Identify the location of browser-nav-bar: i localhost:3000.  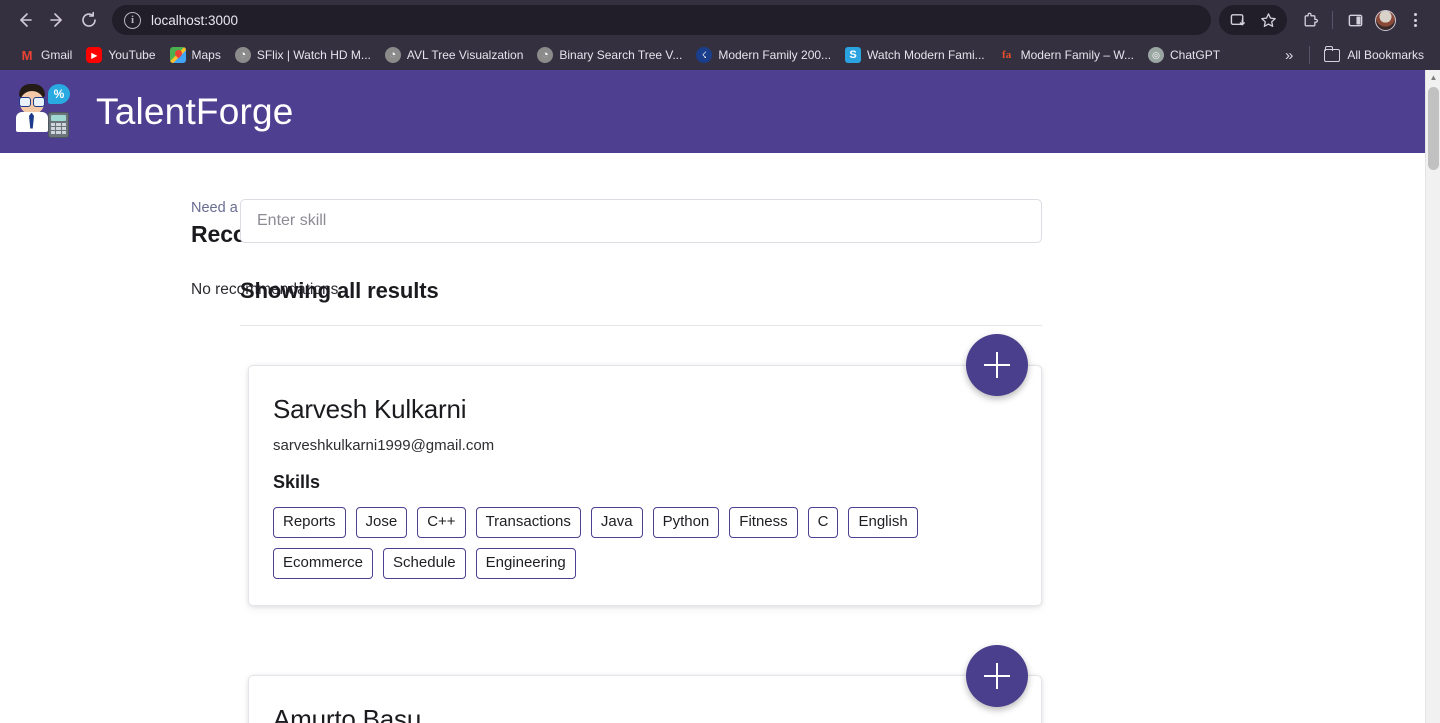
(720, 20).